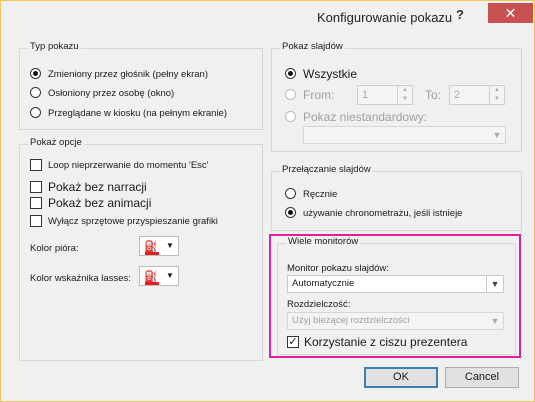 The height and width of the screenshot is (402, 535). I want to click on radio-advance-manual, so click(290, 193).